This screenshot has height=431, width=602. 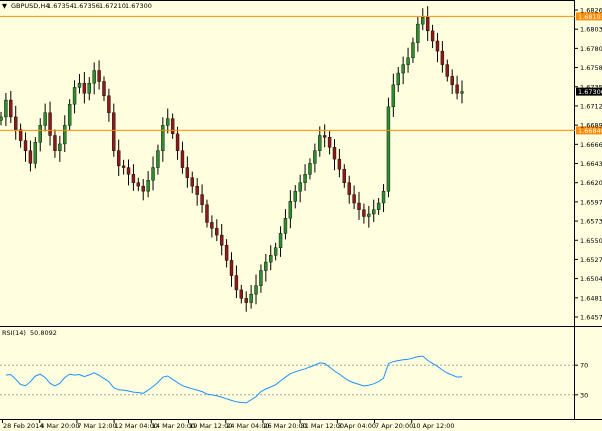 I want to click on time-tick-label: 7 Mar 12:00, so click(x=96, y=426).